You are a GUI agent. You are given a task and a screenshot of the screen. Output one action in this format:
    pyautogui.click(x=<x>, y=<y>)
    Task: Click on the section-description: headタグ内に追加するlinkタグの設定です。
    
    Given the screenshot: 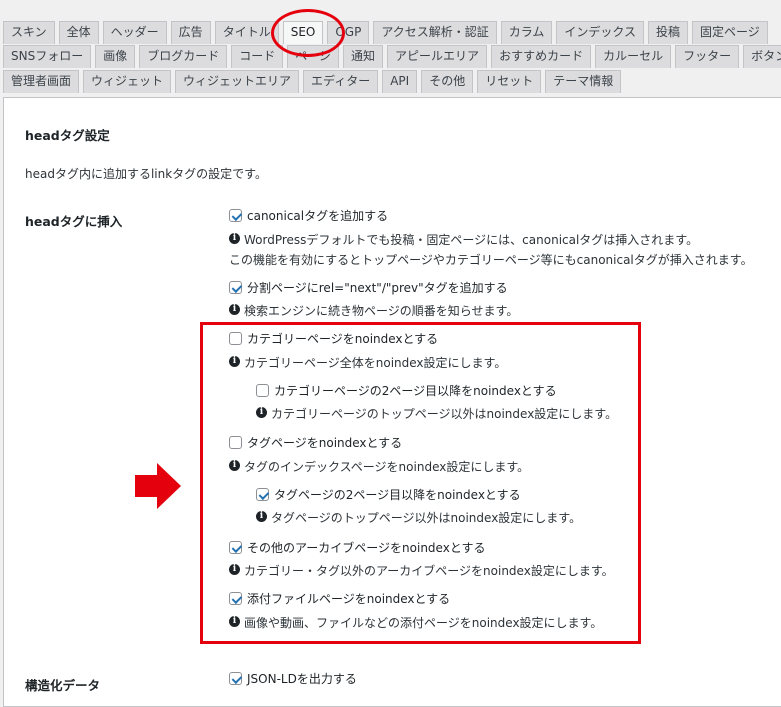 What is the action you would take?
    pyautogui.click(x=146, y=174)
    